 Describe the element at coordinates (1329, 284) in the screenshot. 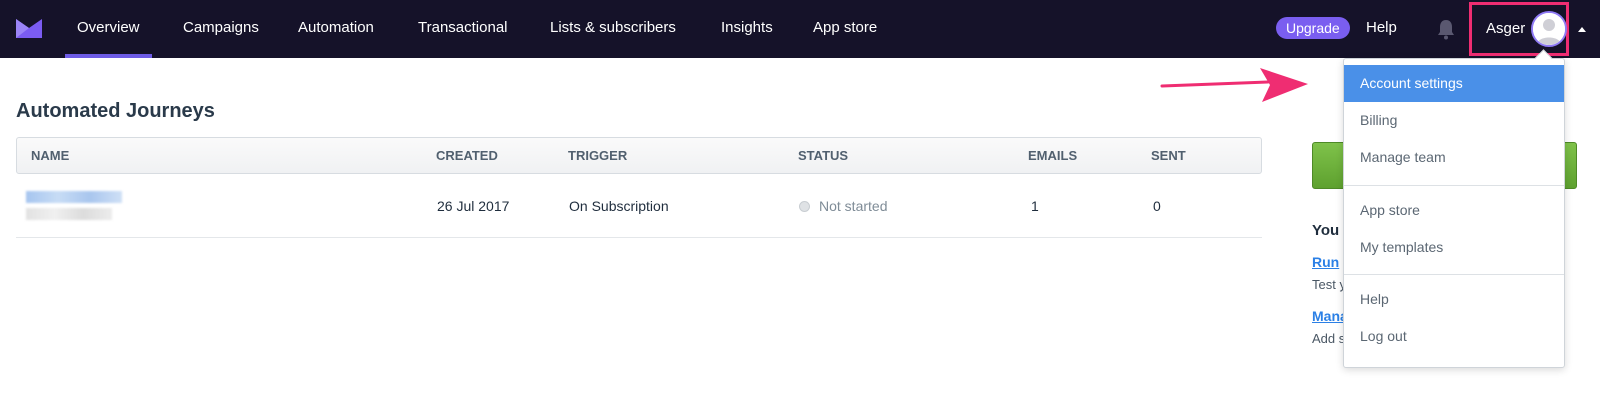

I see `sidebar-text-1: Test y` at that location.